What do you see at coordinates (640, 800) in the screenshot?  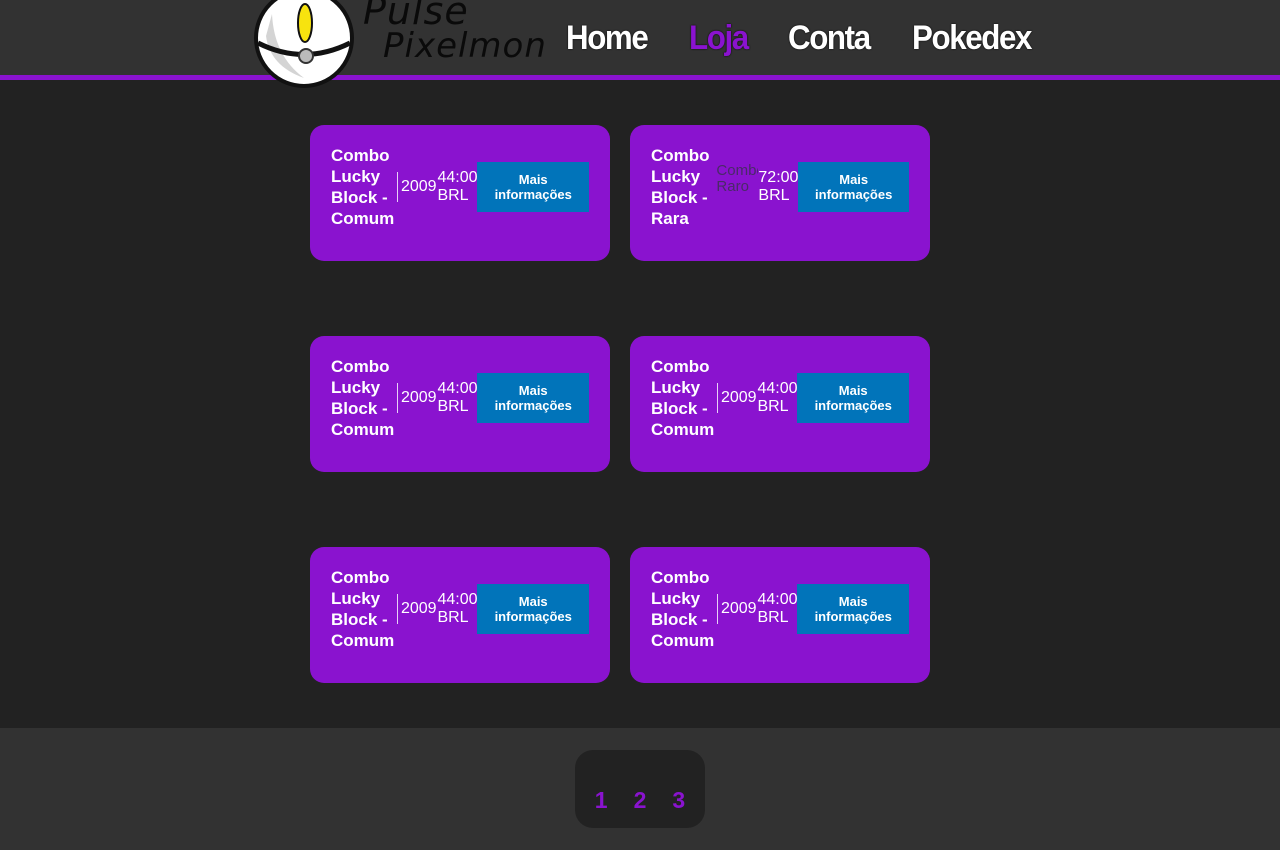 I see `page-link-2: 2` at bounding box center [640, 800].